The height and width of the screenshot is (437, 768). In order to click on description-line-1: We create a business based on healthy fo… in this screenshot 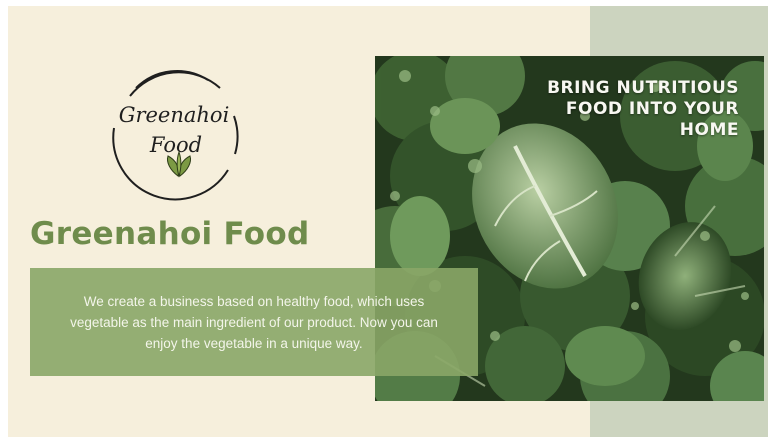, I will do `click(254, 301)`.